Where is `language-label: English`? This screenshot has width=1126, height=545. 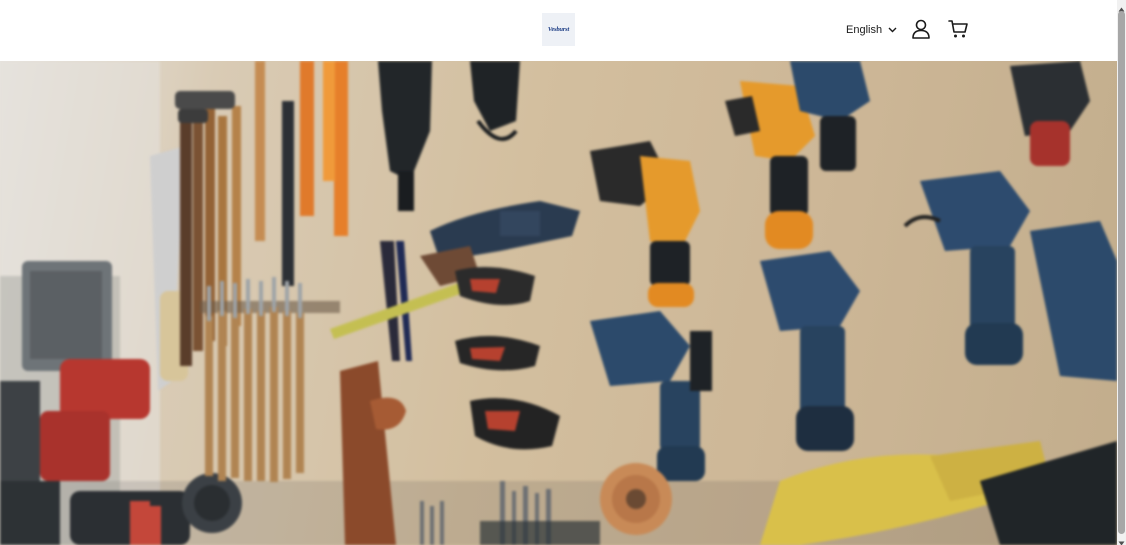 language-label: English is located at coordinates (864, 30).